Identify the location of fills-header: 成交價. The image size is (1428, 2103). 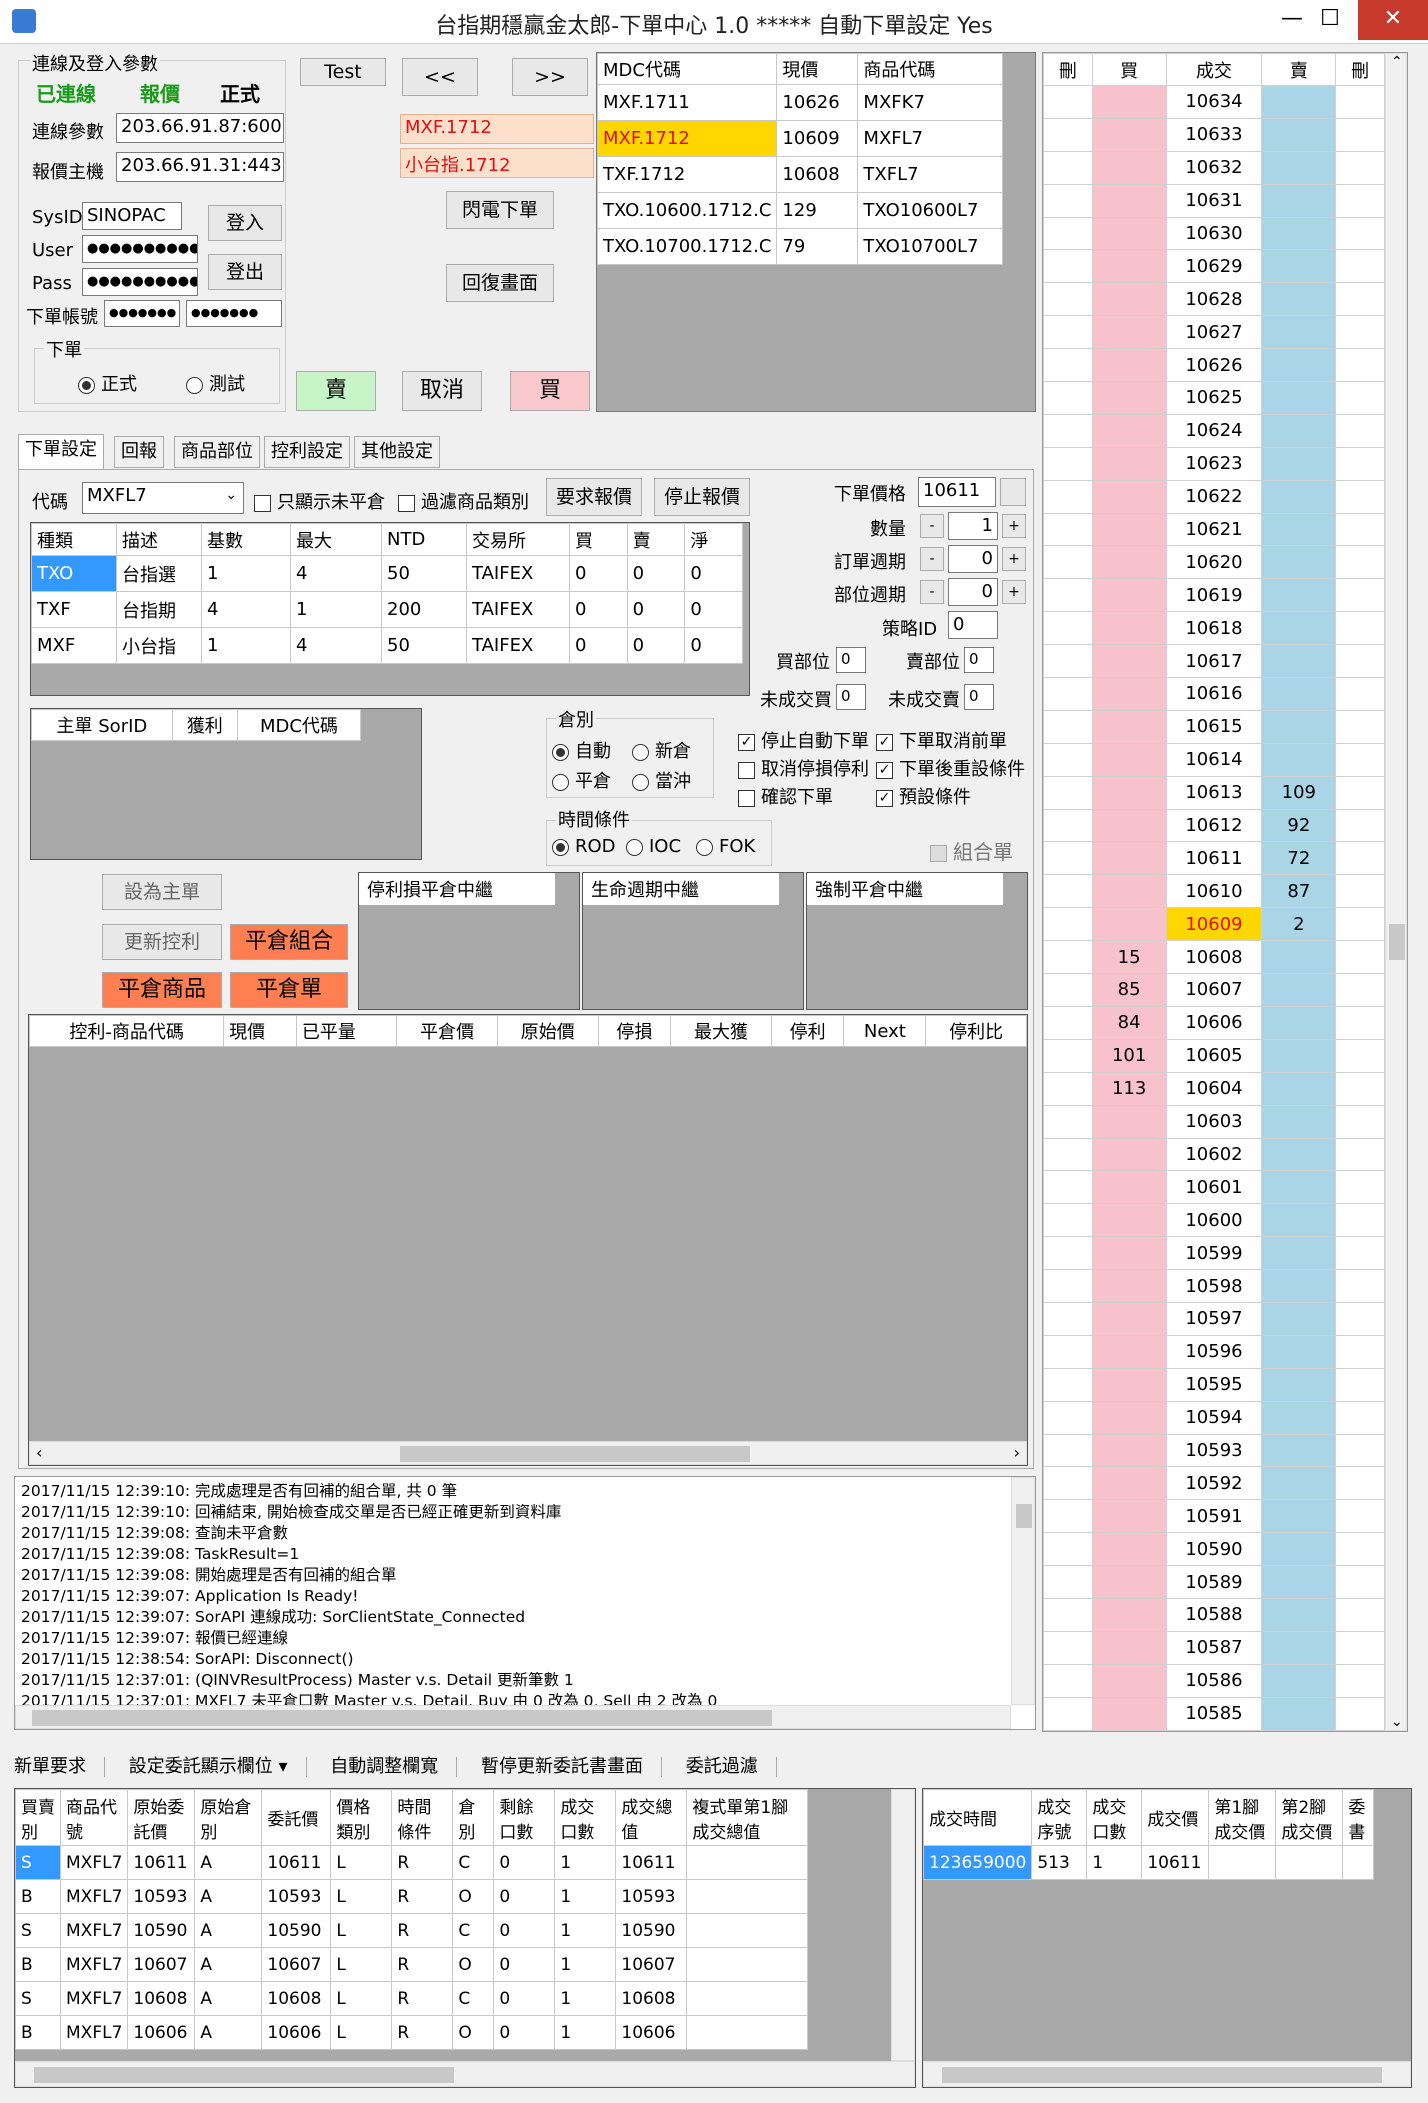
(1175, 1817).